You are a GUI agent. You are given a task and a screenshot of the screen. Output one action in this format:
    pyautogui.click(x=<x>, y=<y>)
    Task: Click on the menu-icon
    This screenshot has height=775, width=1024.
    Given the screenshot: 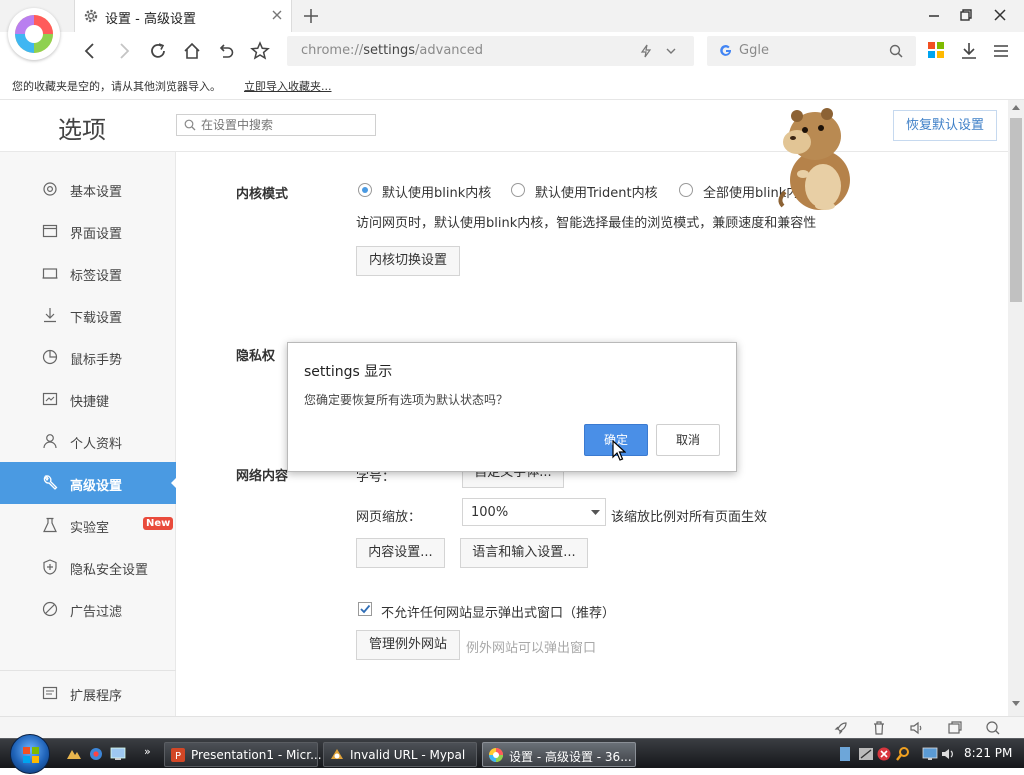 What is the action you would take?
    pyautogui.click(x=1001, y=51)
    